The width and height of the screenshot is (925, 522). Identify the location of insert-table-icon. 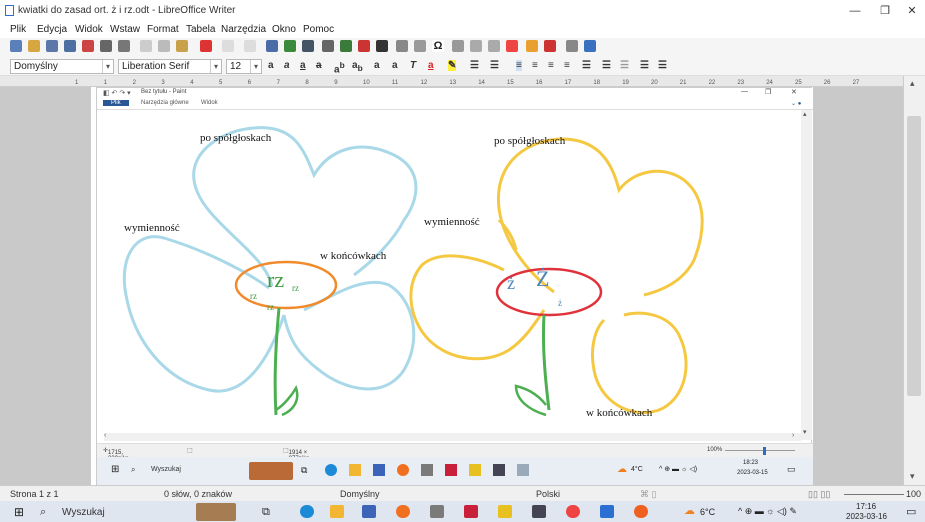
(328, 46).